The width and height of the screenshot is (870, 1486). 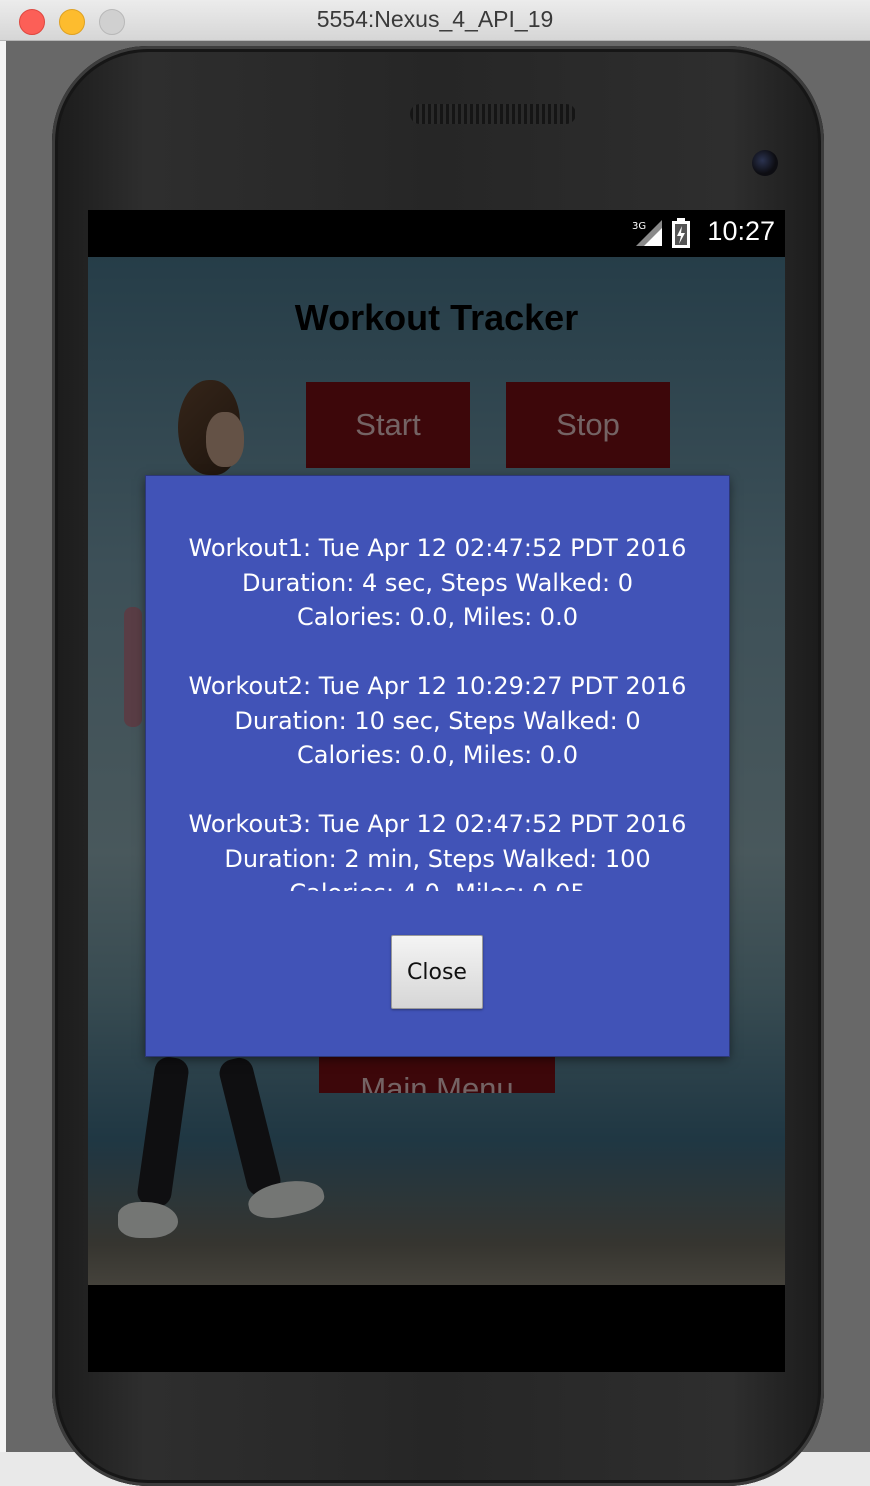 I want to click on front-camera-icon, so click(x=765, y=163).